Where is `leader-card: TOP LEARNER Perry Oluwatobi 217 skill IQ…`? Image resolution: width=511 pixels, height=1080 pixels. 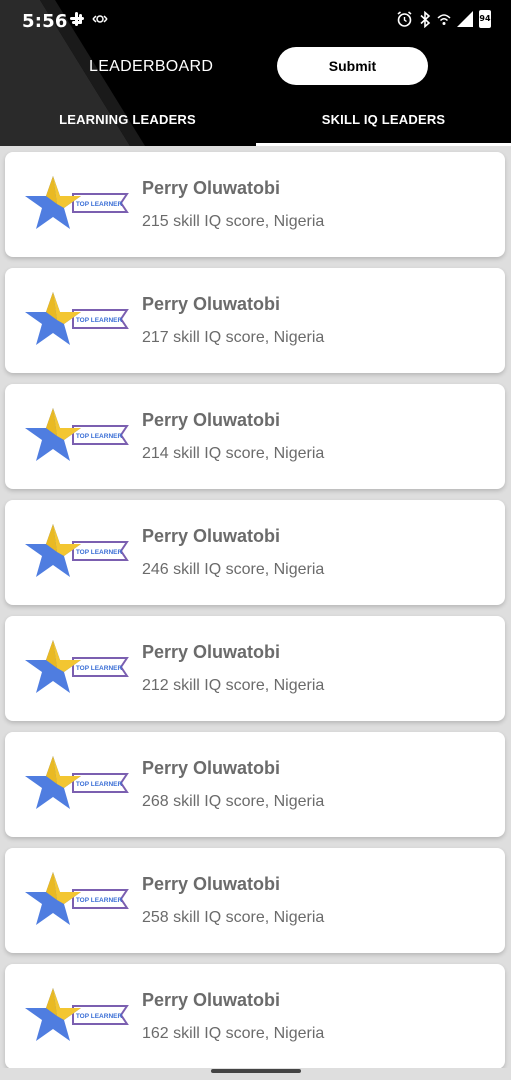 leader-card: TOP LEARNER Perry Oluwatobi 217 skill IQ… is located at coordinates (255, 320).